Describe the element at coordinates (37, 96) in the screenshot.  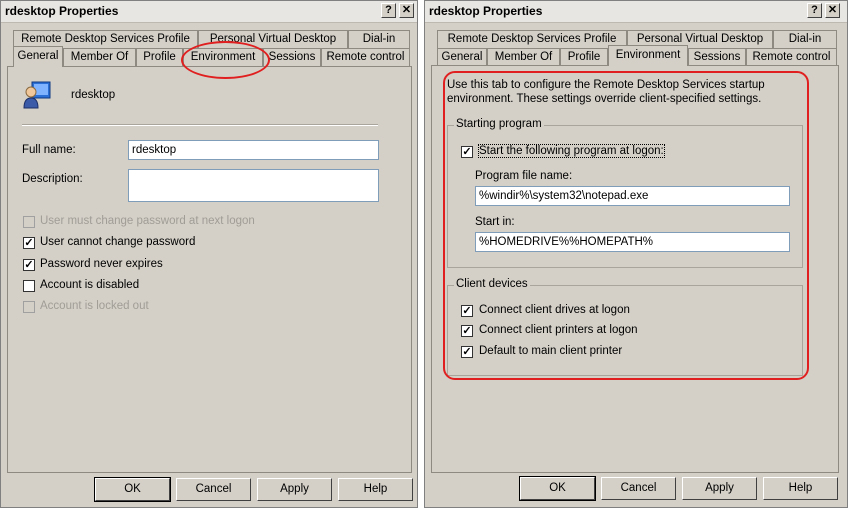
I see `user-icon` at that location.